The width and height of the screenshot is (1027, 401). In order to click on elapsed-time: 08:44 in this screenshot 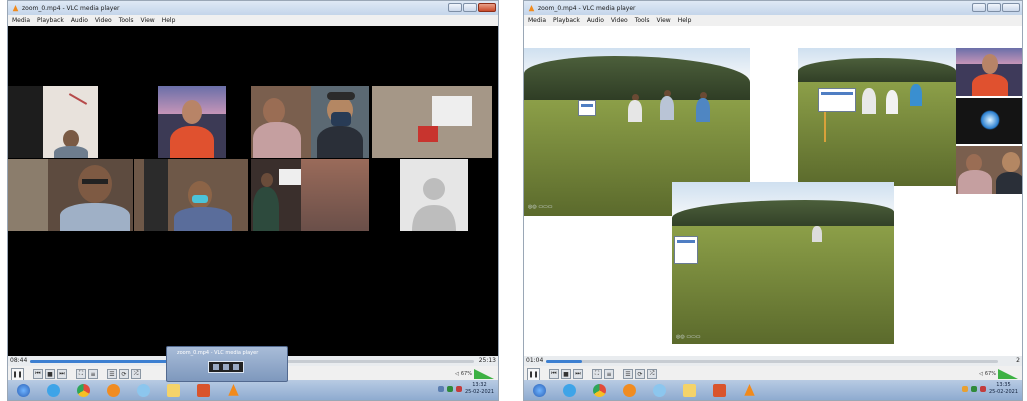, I will do `click(19, 360)`.